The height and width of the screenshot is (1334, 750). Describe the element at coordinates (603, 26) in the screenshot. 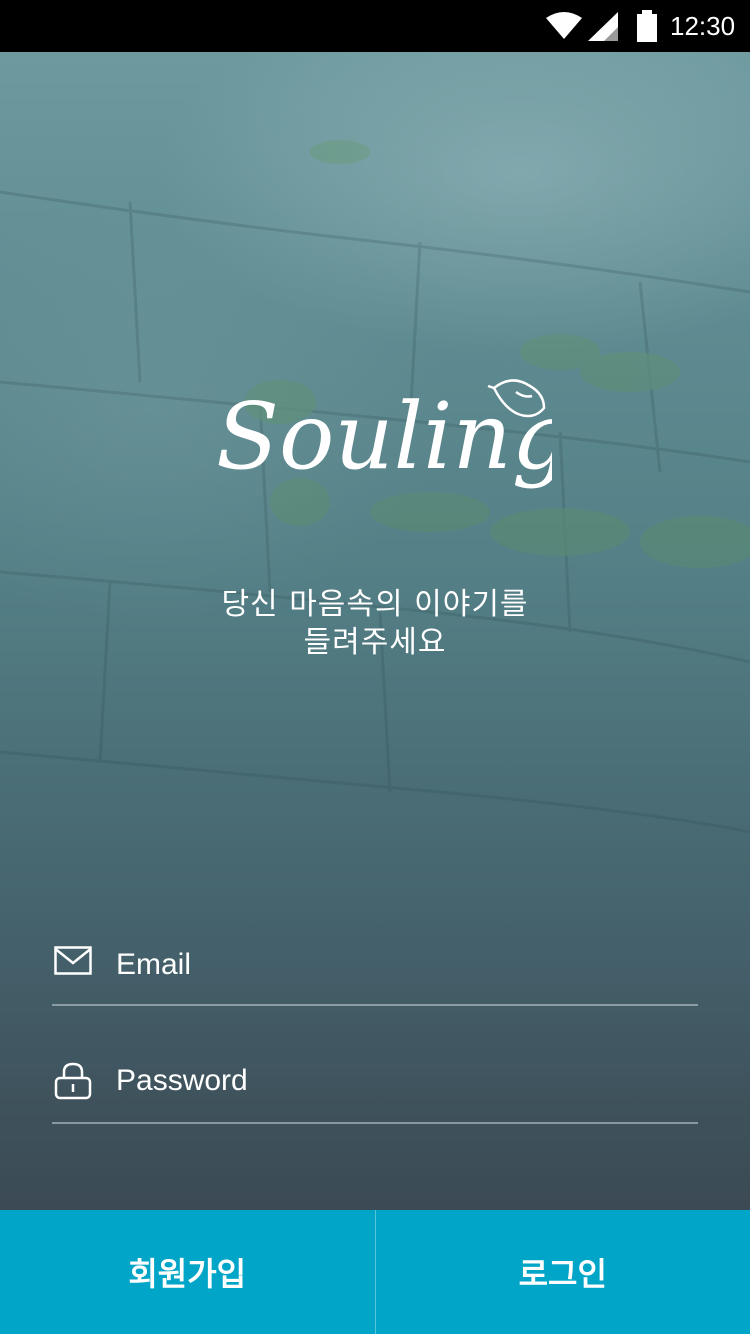

I see `cell-signal-icon` at that location.